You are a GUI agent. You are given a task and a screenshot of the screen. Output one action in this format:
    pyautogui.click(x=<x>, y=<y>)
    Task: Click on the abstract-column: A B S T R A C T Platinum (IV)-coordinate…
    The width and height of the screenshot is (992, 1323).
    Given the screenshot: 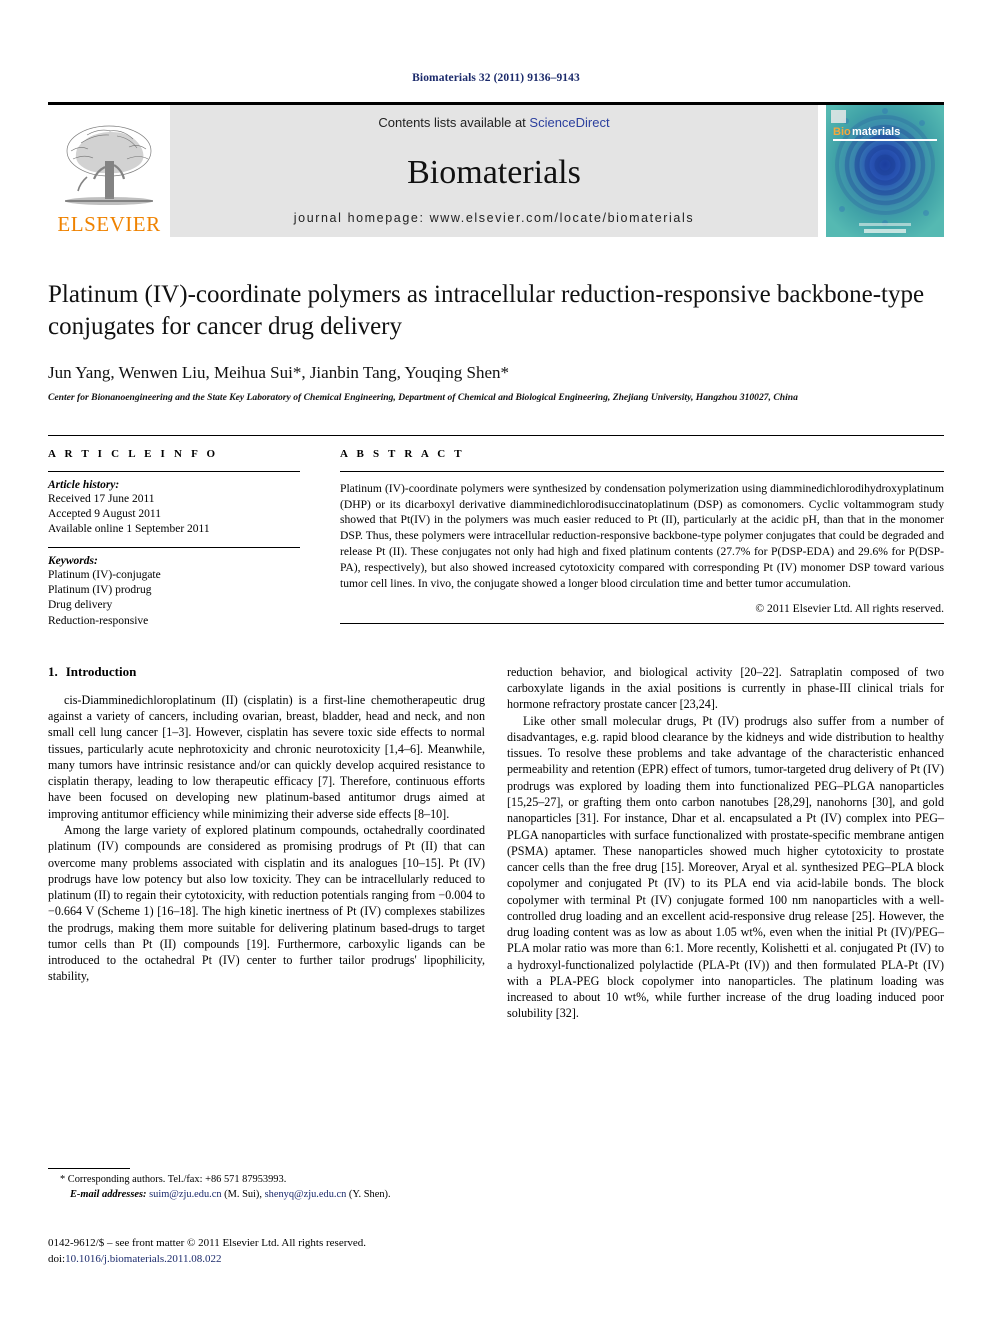 What is the action you would take?
    pyautogui.click(x=634, y=543)
    